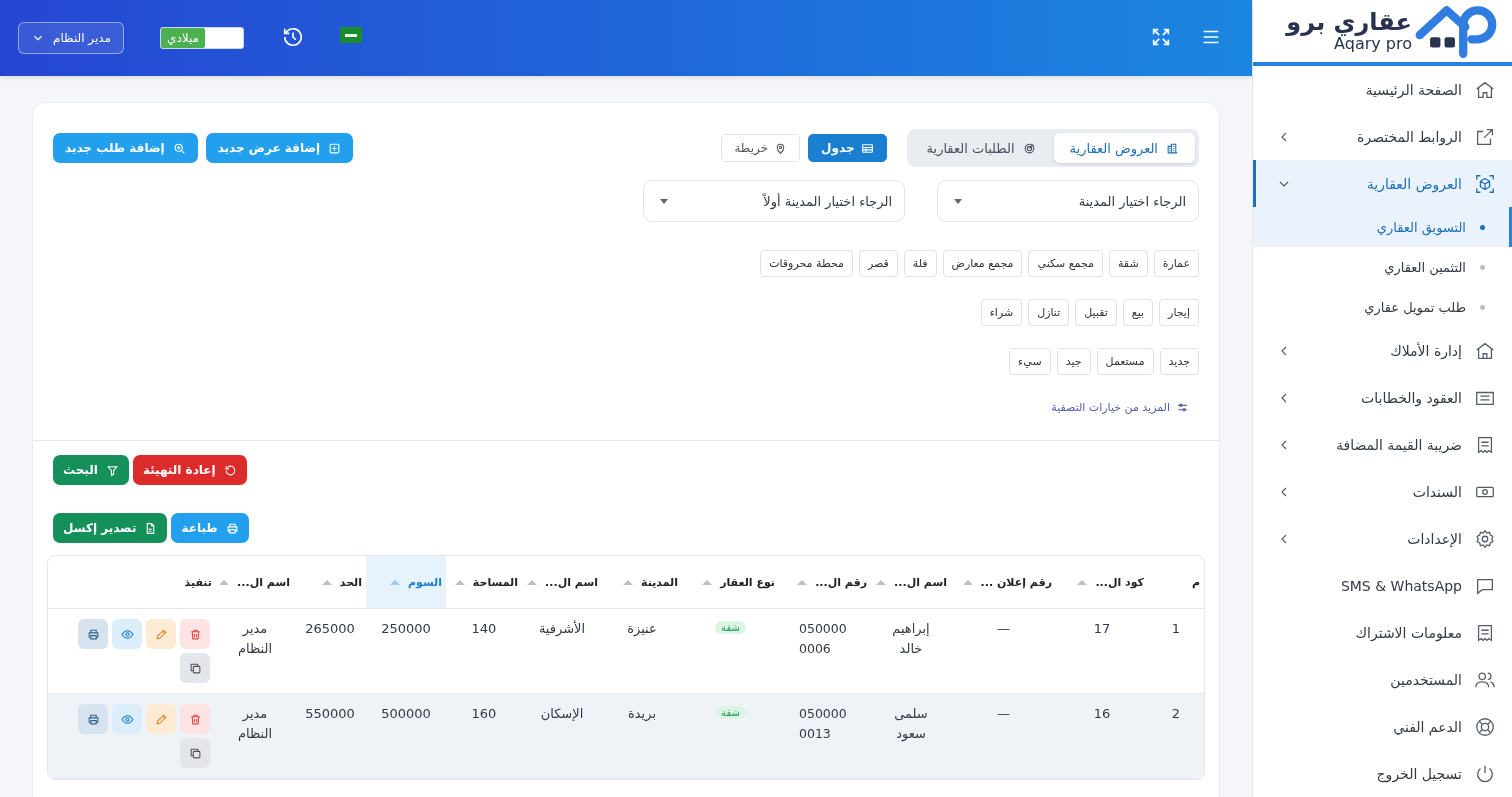 This screenshot has width=1512, height=797. I want to click on sidebar-item: المستخدمين, so click(1382, 679).